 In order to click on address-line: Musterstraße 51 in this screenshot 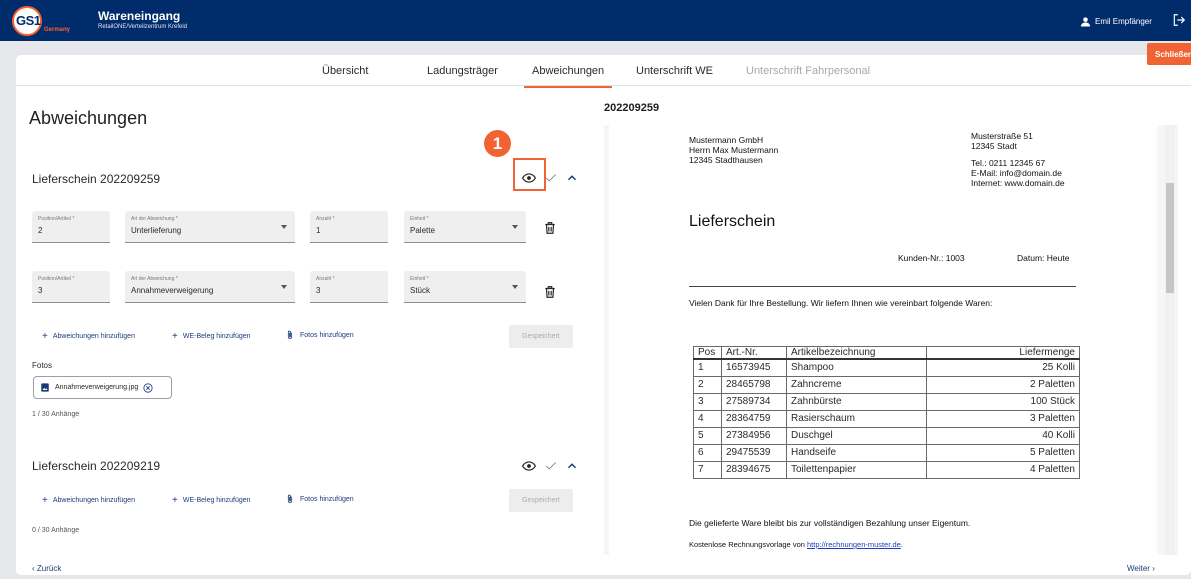, I will do `click(1002, 136)`.